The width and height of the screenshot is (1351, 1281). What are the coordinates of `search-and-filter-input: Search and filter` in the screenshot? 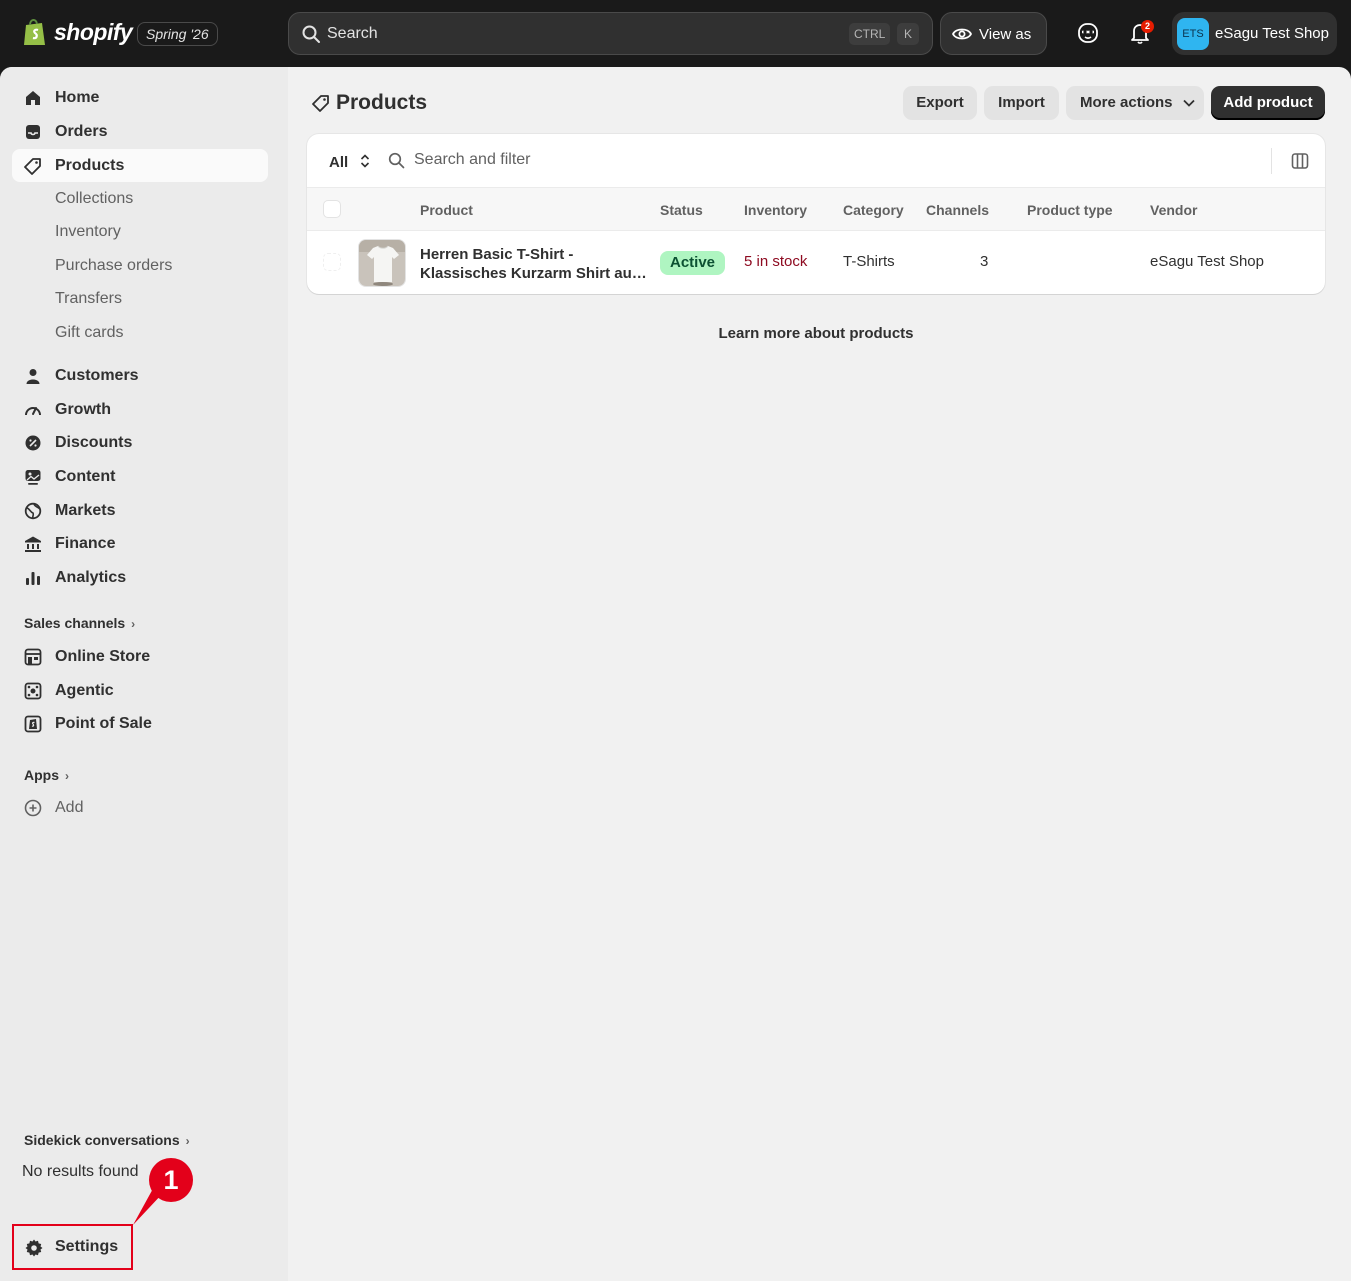 It's located at (459, 160).